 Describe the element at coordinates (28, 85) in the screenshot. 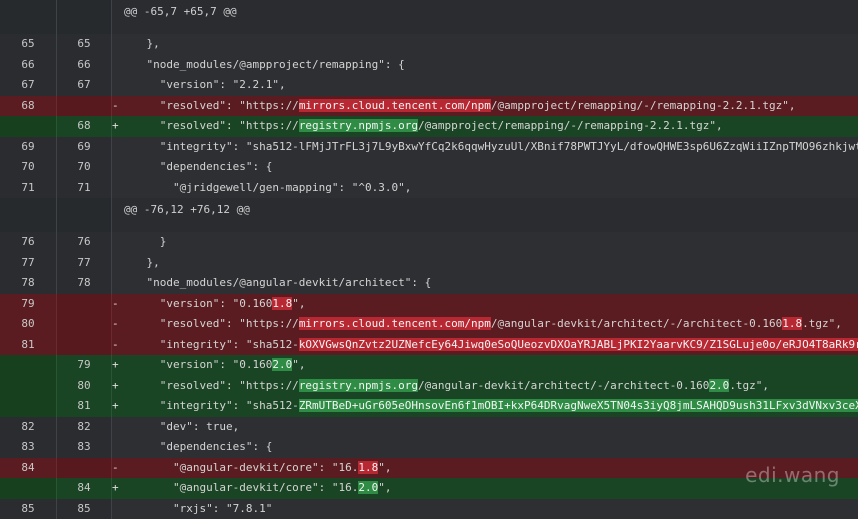

I see `old-line-number: 67` at that location.